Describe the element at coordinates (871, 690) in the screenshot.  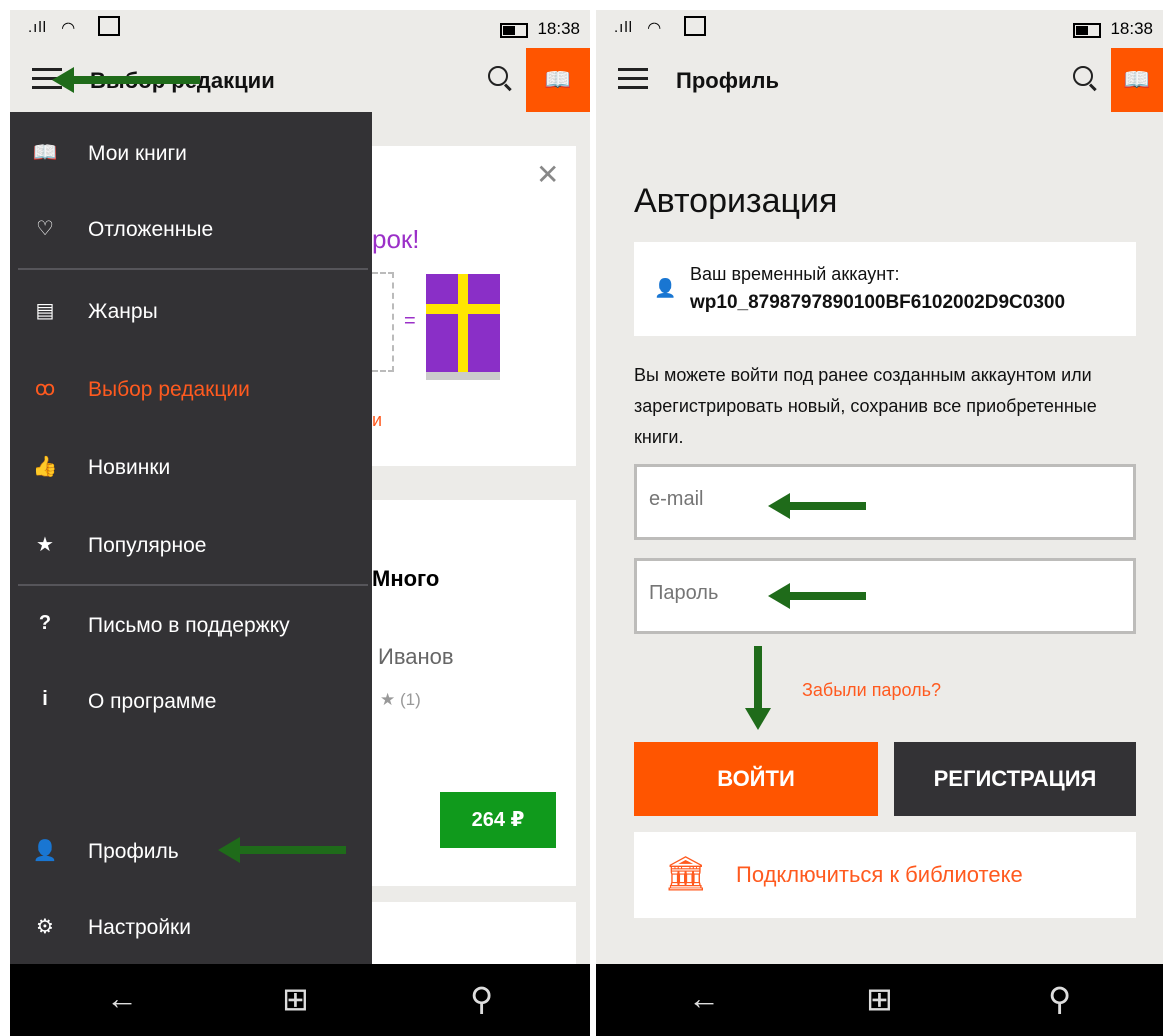
I see `forgot-password-link: Забыли пароль?` at that location.